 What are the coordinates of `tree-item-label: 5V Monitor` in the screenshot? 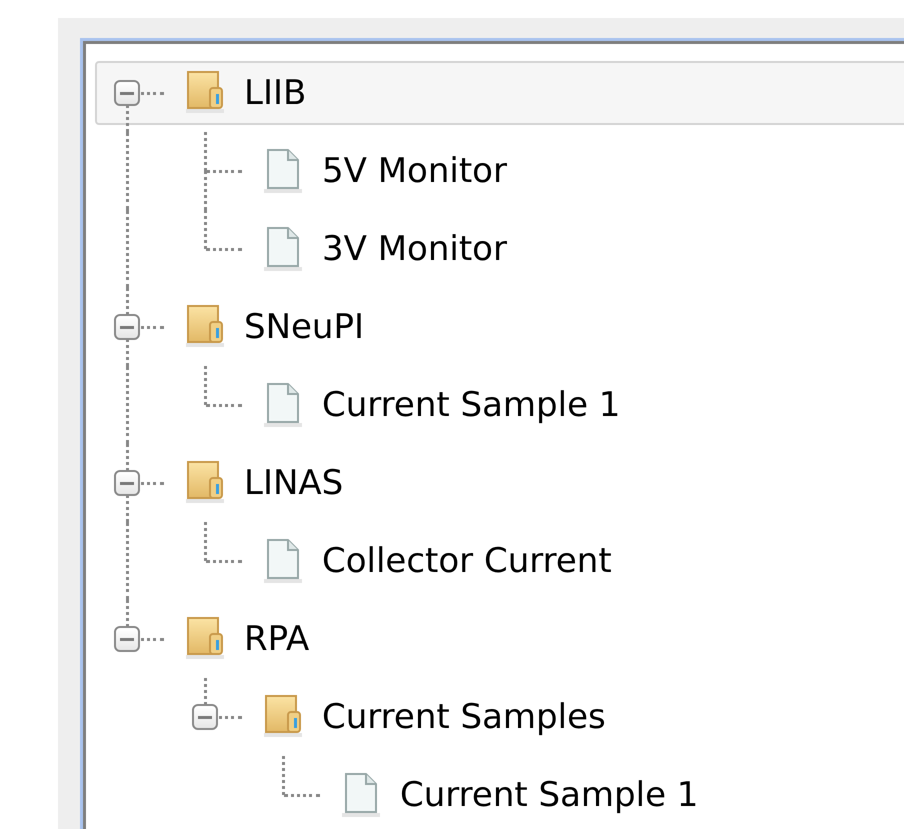 It's located at (414, 171).